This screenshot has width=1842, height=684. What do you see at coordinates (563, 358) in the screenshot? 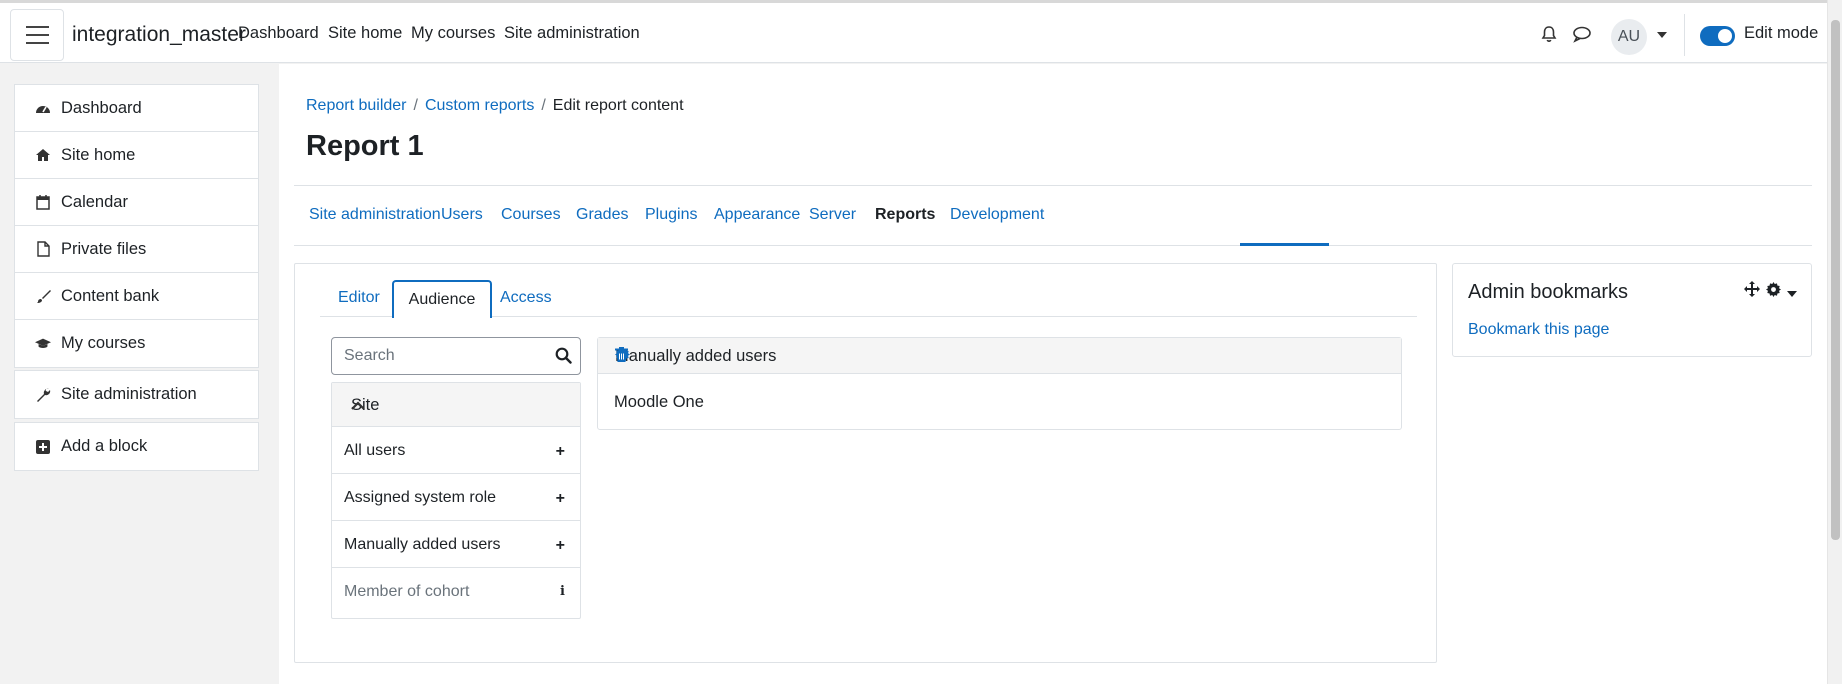
I see `search-icon` at bounding box center [563, 358].